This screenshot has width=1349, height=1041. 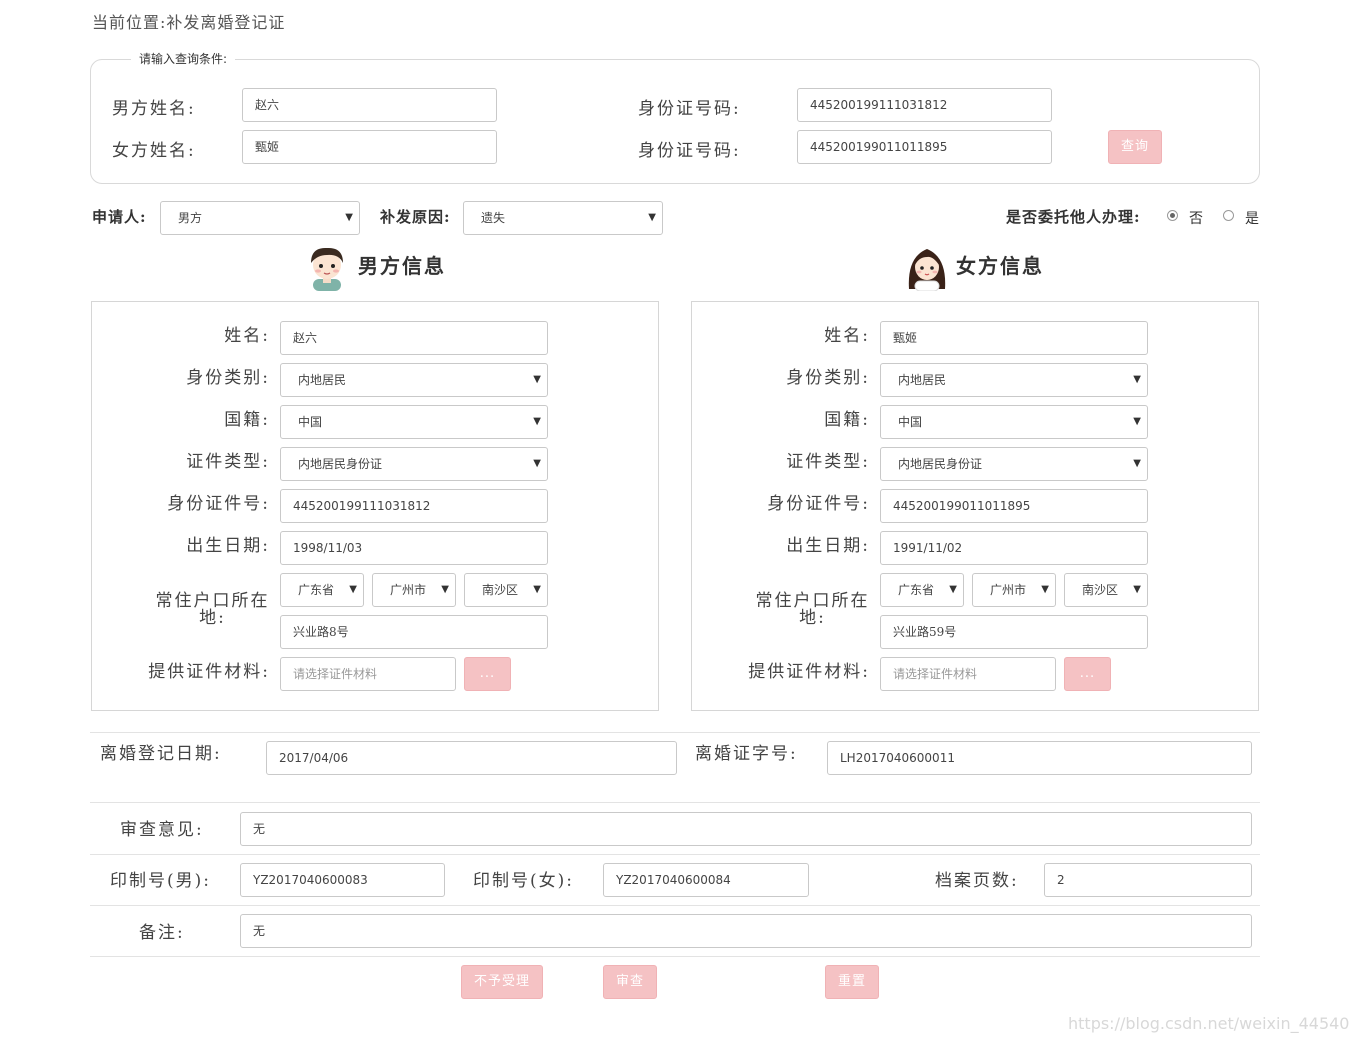 I want to click on male-name-label: 姓名:, so click(x=247, y=336).